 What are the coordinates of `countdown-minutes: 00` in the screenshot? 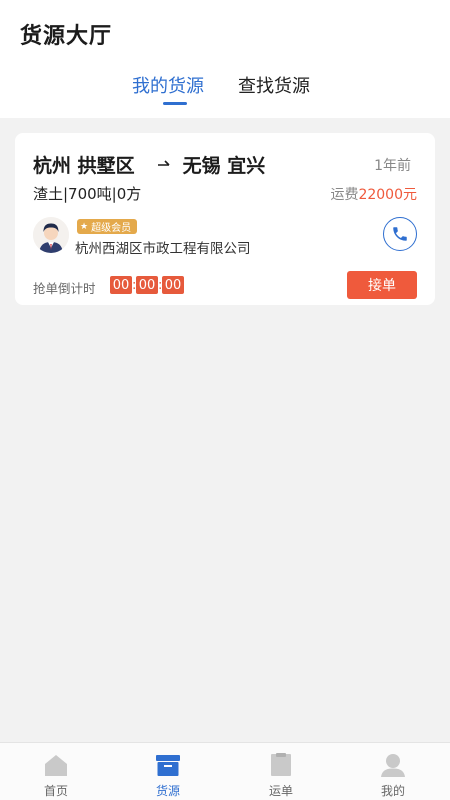 It's located at (147, 285).